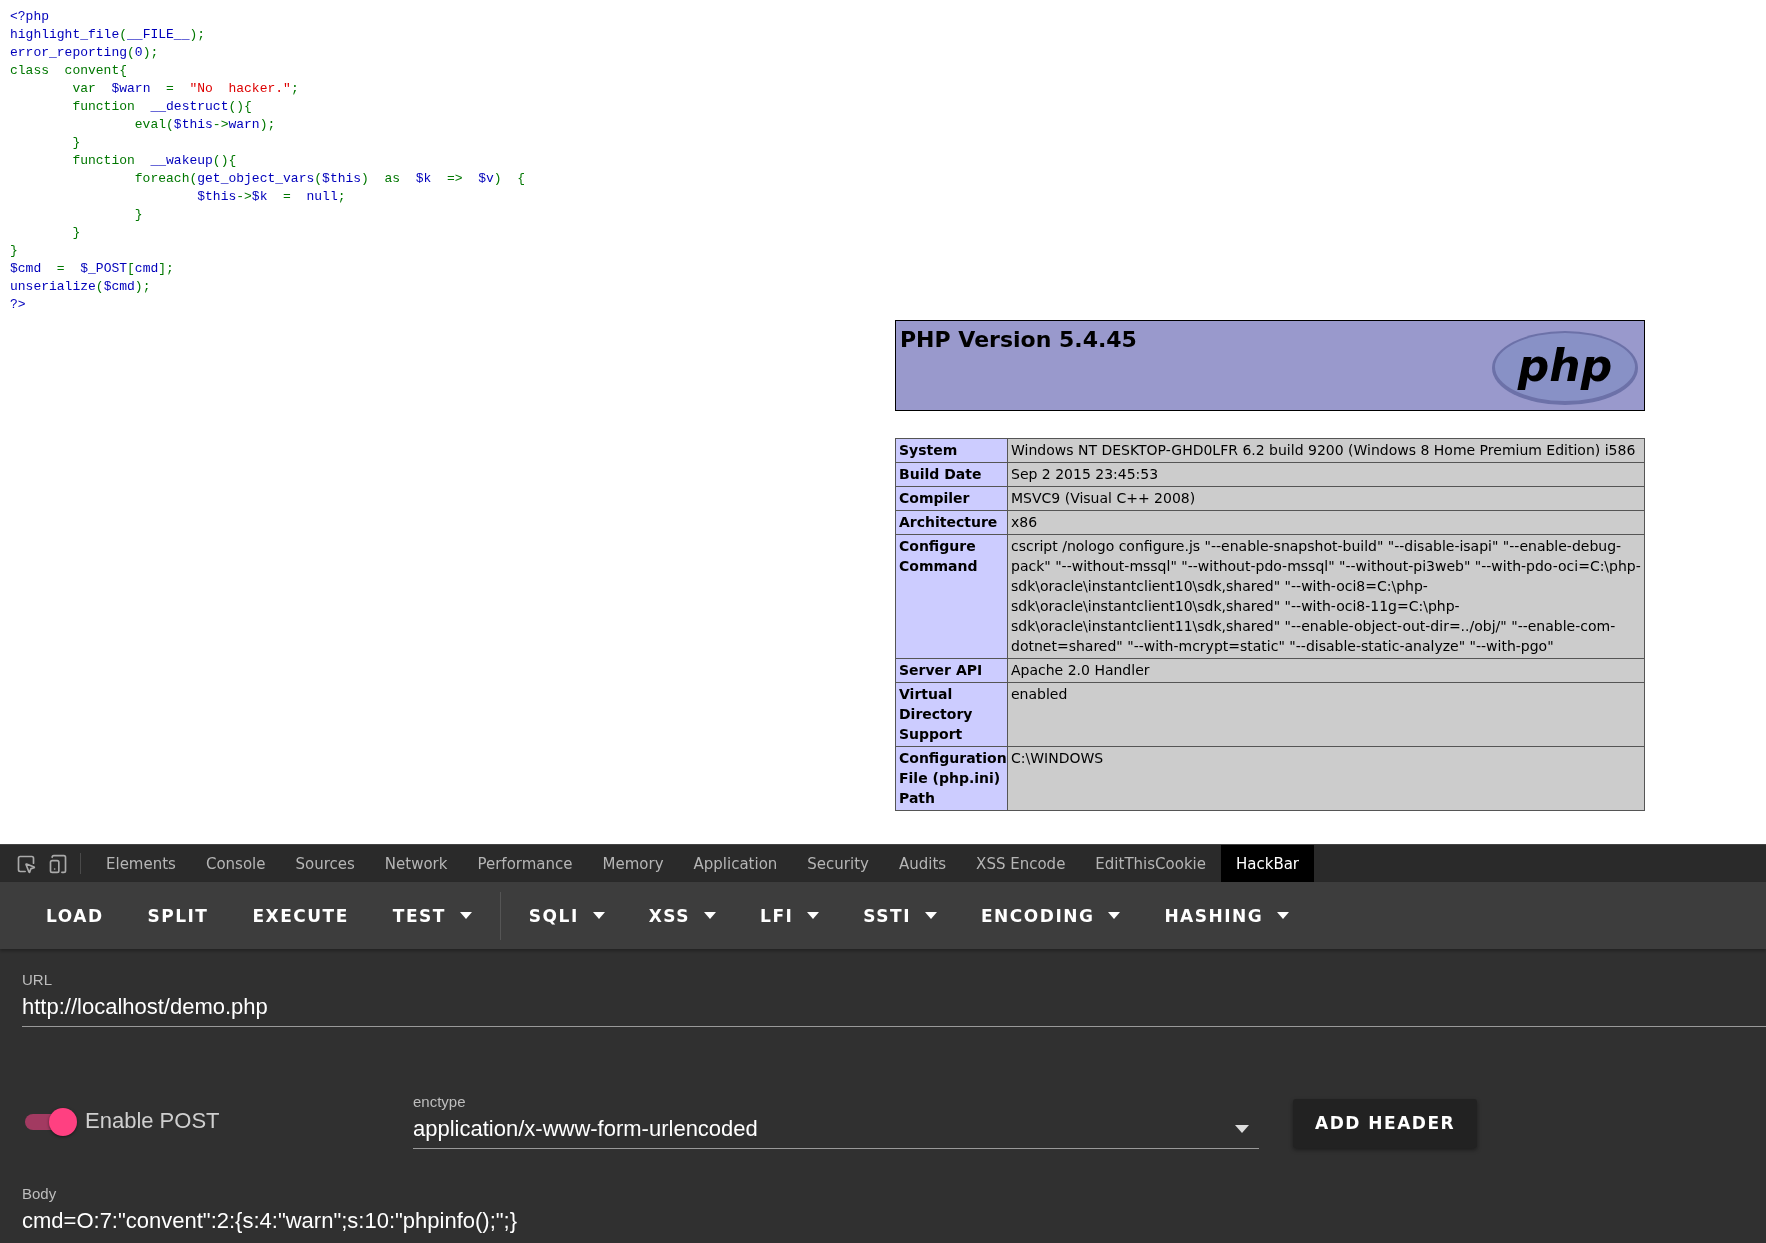 This screenshot has height=1243, width=1766. What do you see at coordinates (69, 71) in the screenshot?
I see `code-line: class convent{` at bounding box center [69, 71].